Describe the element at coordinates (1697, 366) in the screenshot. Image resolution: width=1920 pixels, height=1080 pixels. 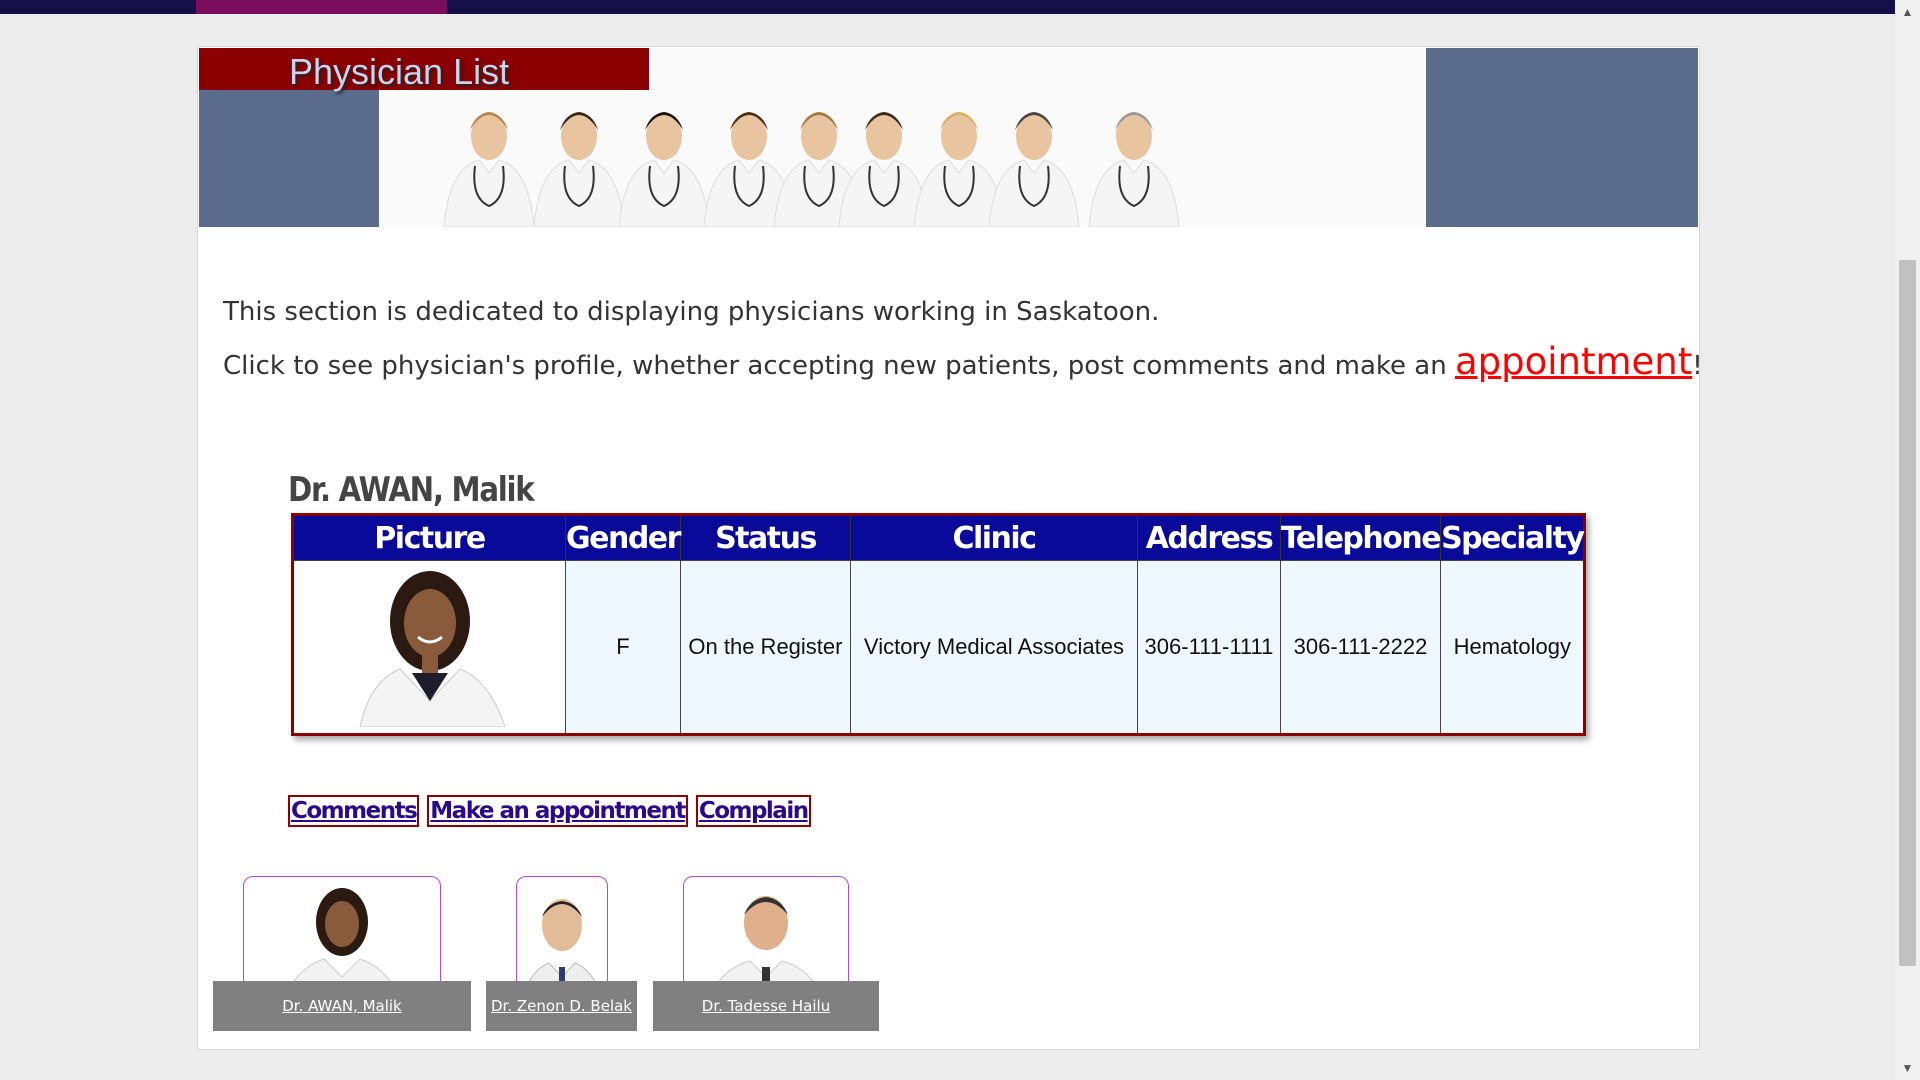
I see `intro-line-2-suffix: !` at that location.